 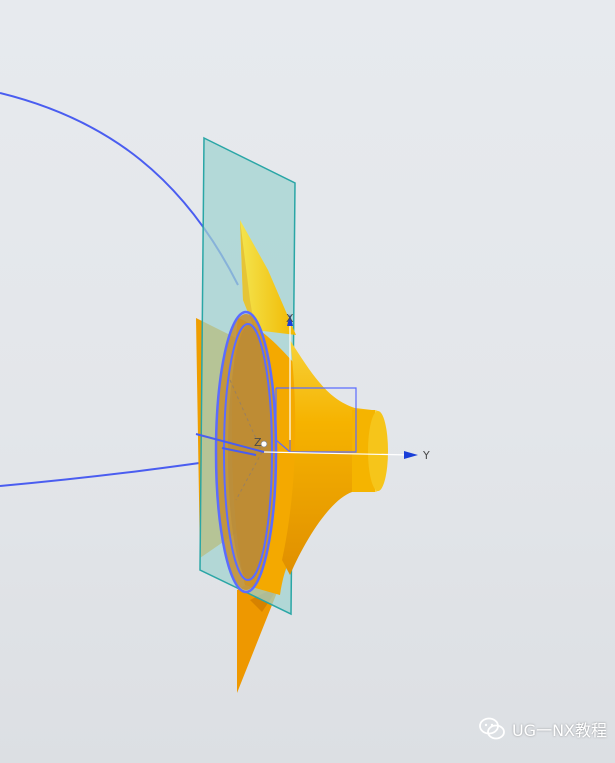 I want to click on y-axis-arrow, so click(x=411, y=455).